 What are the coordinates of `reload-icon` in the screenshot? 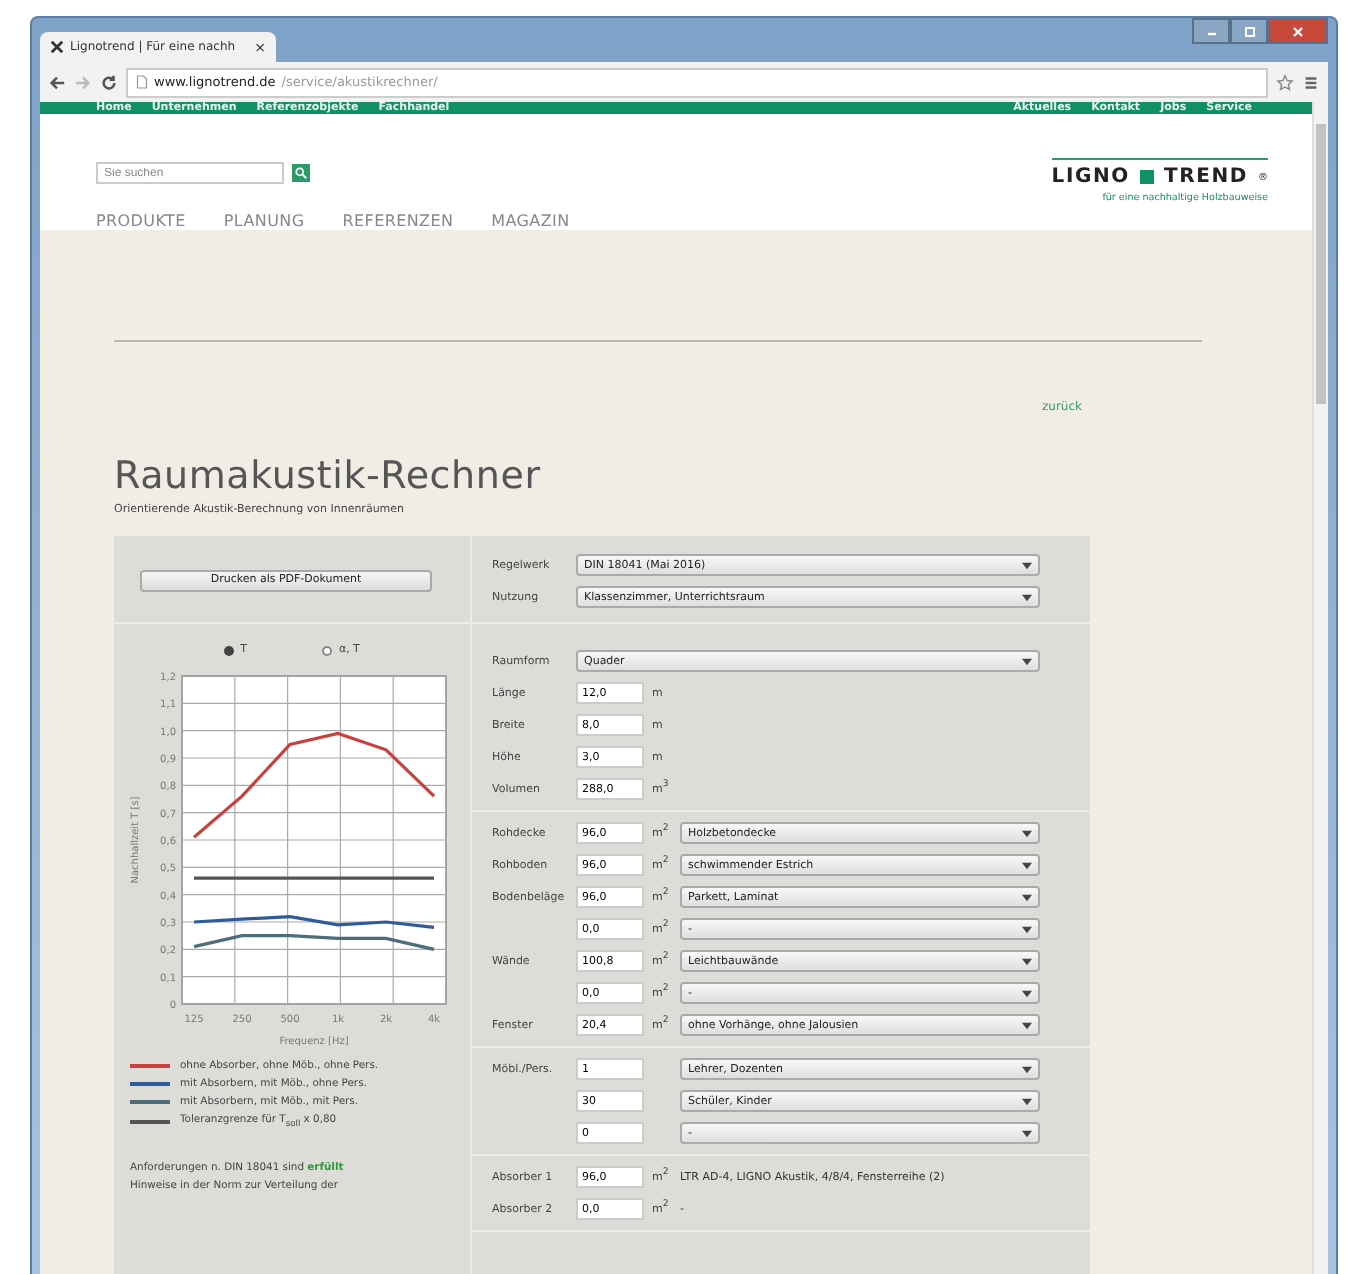 It's located at (109, 82).